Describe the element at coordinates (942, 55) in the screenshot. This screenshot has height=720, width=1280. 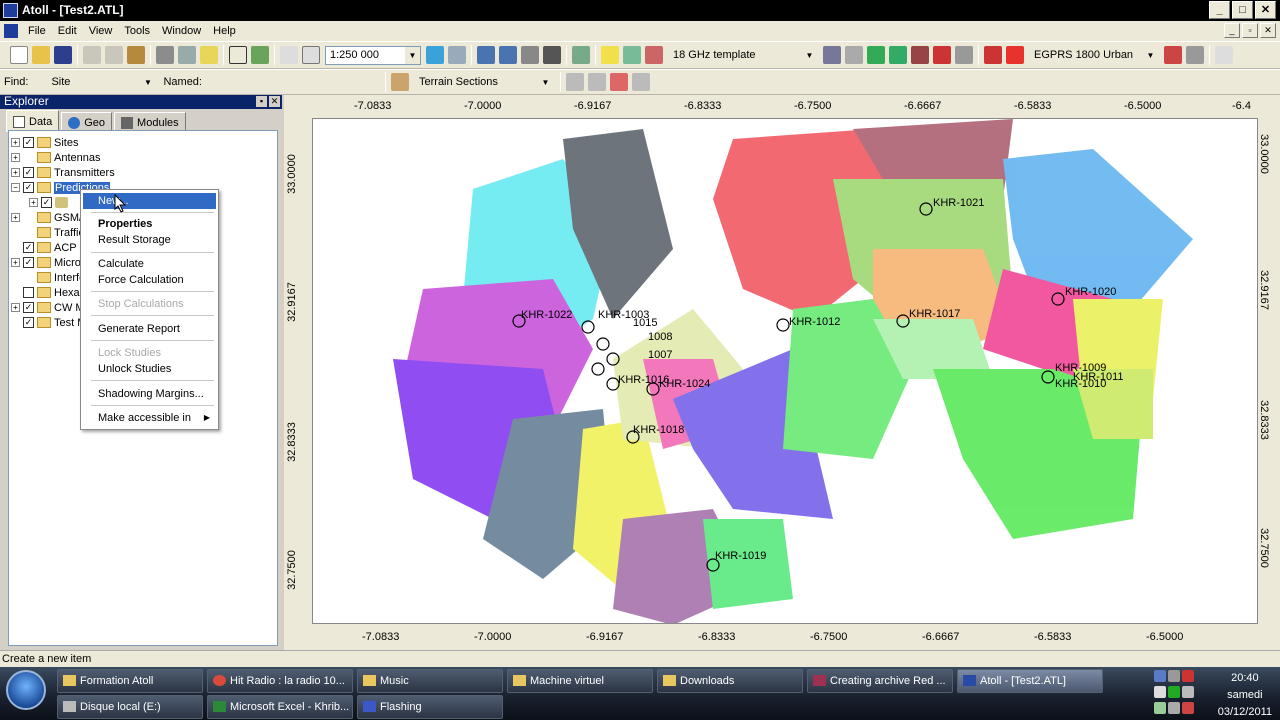
I see `nodes-icon` at that location.